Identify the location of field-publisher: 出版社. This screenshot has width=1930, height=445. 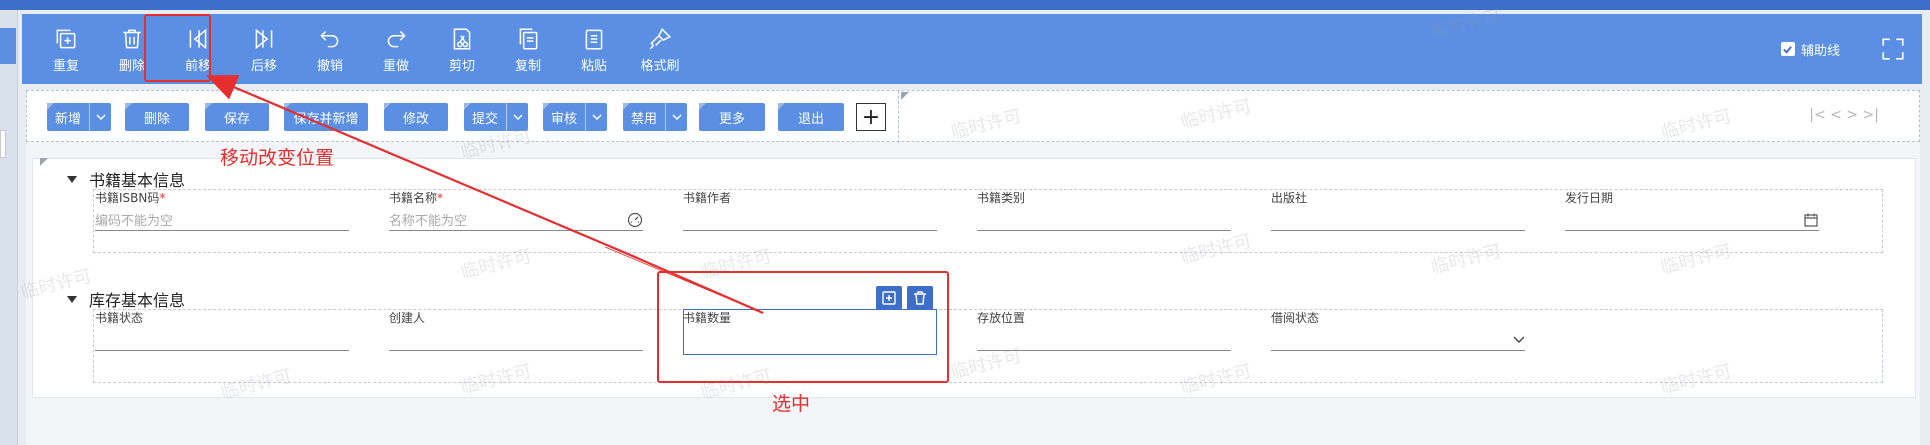
(1398, 210).